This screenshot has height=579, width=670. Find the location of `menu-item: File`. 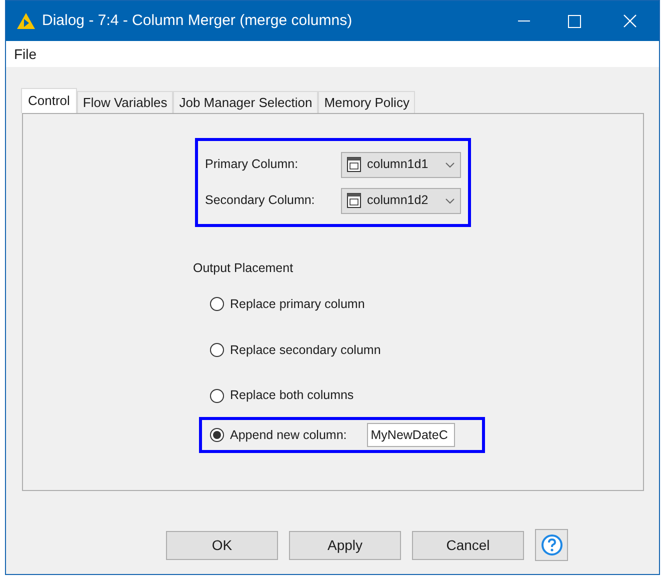

menu-item: File is located at coordinates (25, 54).